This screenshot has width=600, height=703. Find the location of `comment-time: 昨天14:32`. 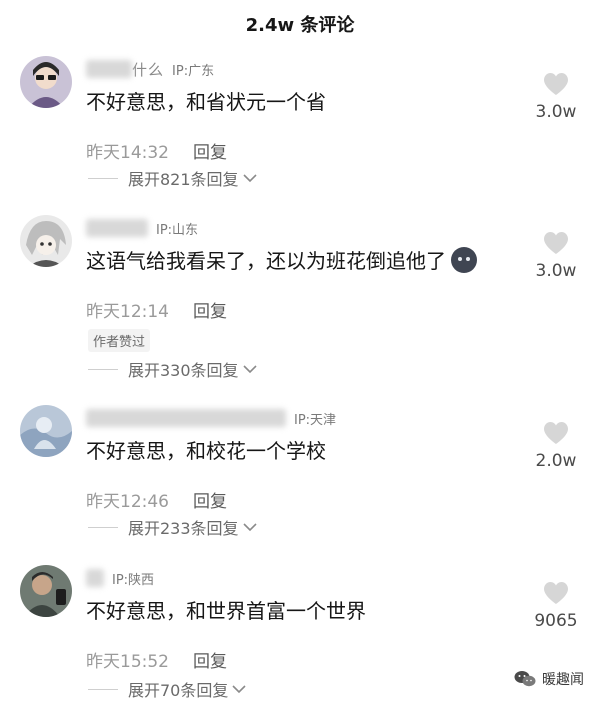

comment-time: 昨天14:32 is located at coordinates (127, 153).